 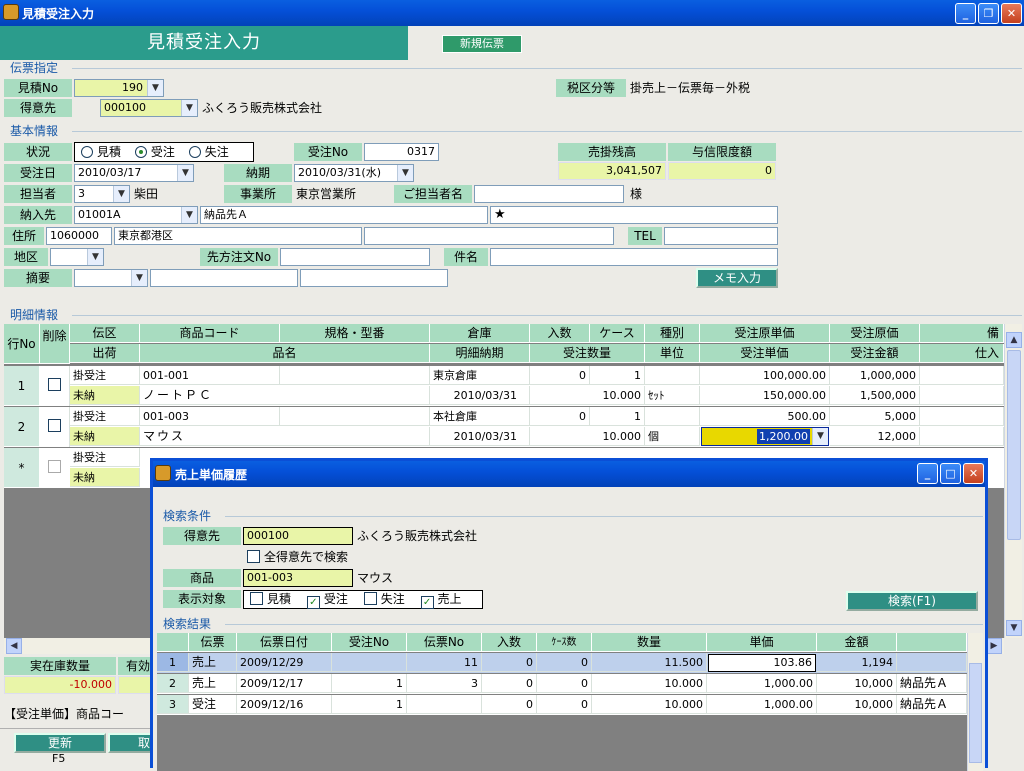 What do you see at coordinates (284, 662) in the screenshot?
I see `result-date-cell: 2009/12/29` at bounding box center [284, 662].